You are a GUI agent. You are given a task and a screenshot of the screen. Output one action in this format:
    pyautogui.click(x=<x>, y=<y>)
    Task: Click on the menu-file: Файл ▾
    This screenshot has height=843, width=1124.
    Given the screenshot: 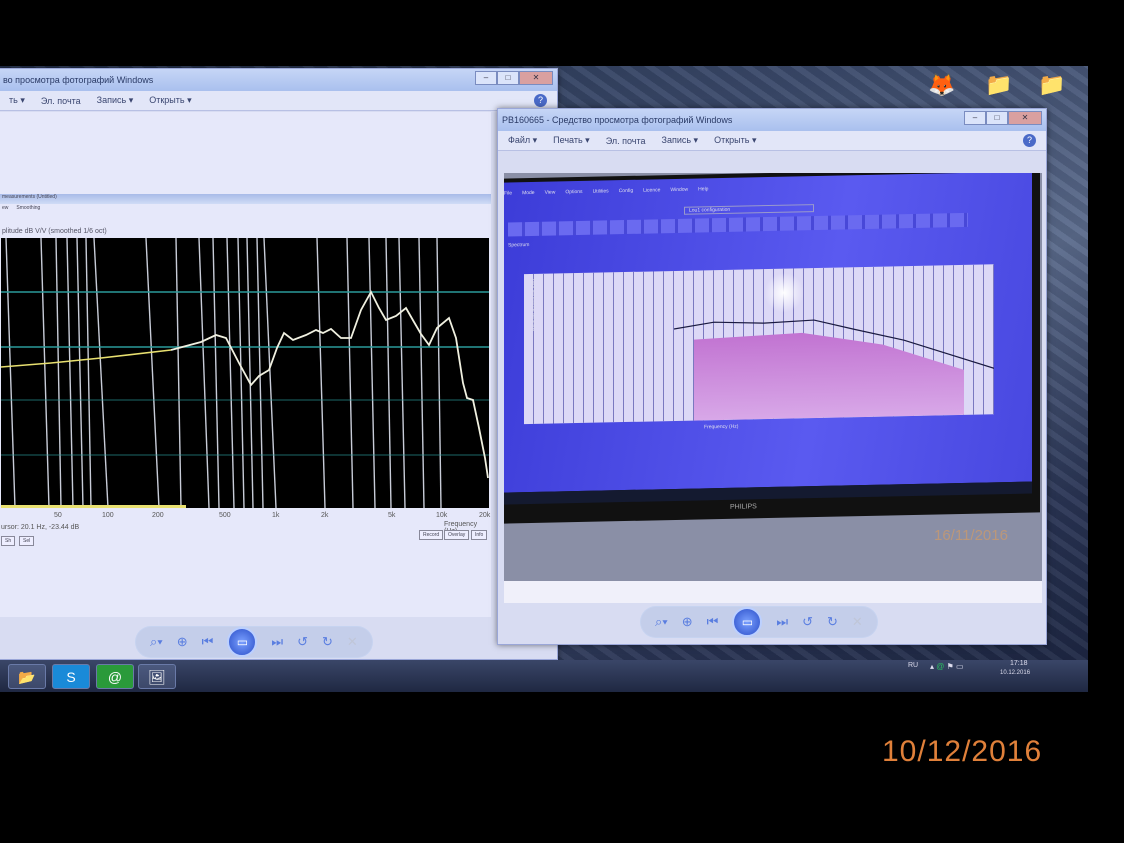 What is the action you would take?
    pyautogui.click(x=522, y=140)
    